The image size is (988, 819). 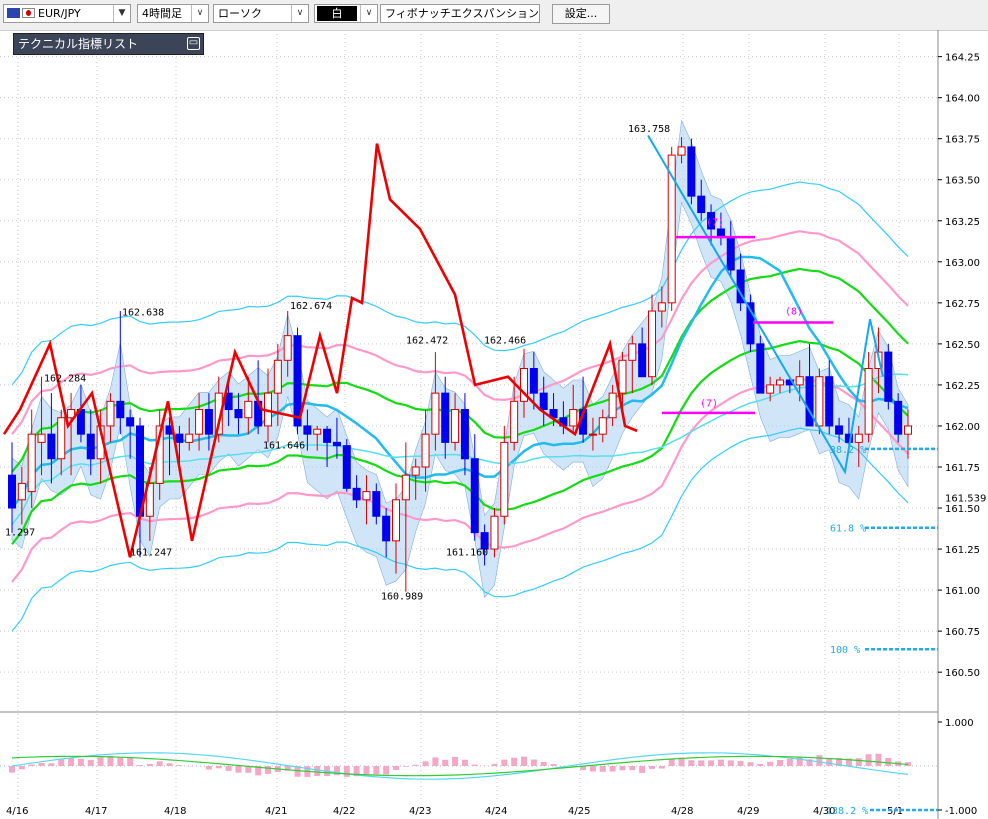 I want to click on candle, so click(x=888, y=376).